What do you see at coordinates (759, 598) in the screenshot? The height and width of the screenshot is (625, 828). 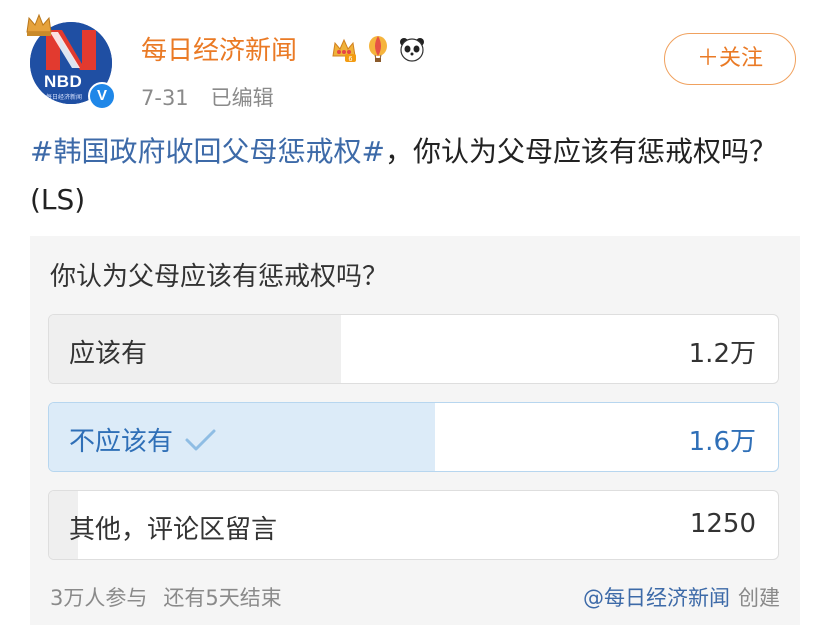 I see `creator-suffix: 创建` at bounding box center [759, 598].